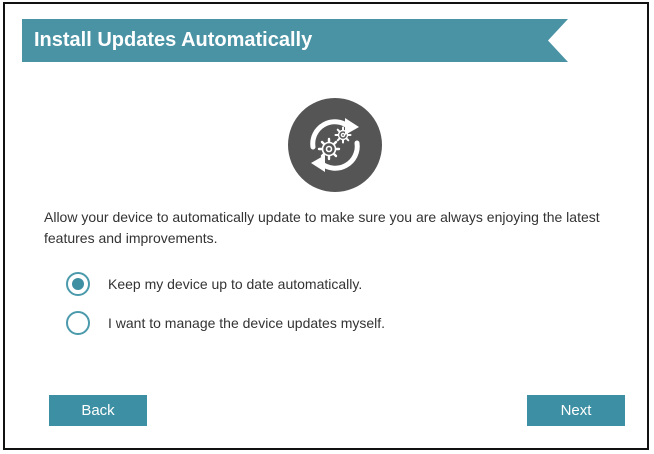 Image resolution: width=654 pixels, height=454 pixels. What do you see at coordinates (78, 284) in the screenshot?
I see `radio-auto-update` at bounding box center [78, 284].